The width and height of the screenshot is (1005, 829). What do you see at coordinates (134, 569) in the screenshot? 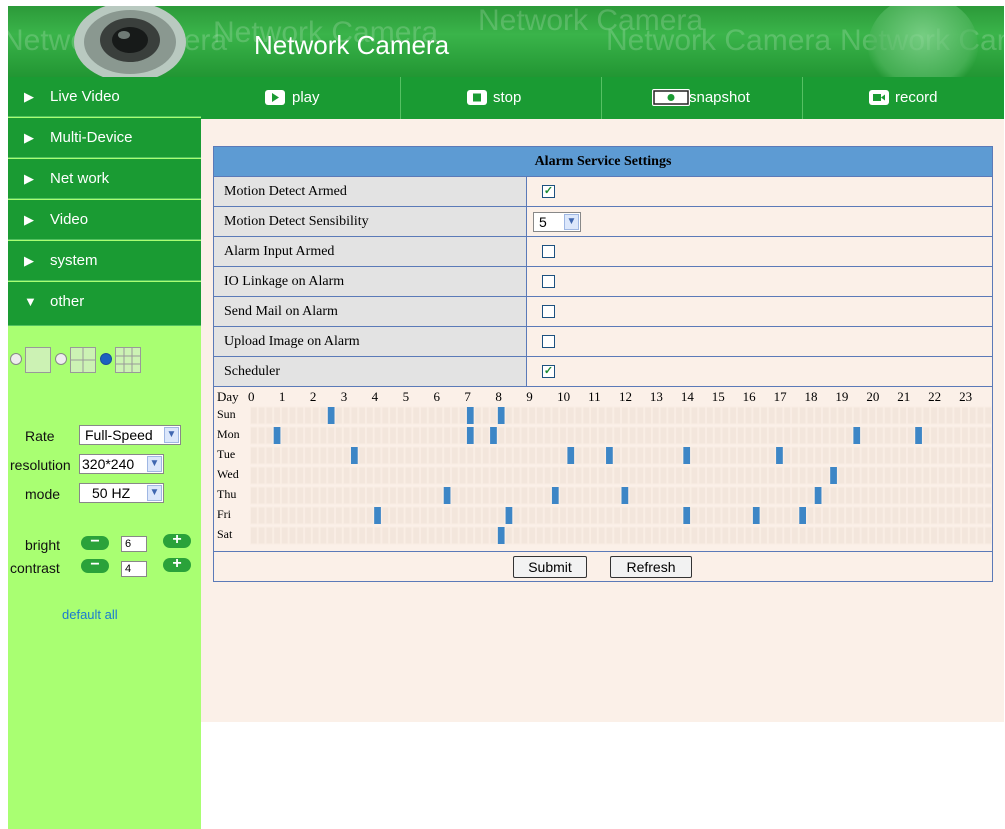
I see `contrast-value: 4` at bounding box center [134, 569].